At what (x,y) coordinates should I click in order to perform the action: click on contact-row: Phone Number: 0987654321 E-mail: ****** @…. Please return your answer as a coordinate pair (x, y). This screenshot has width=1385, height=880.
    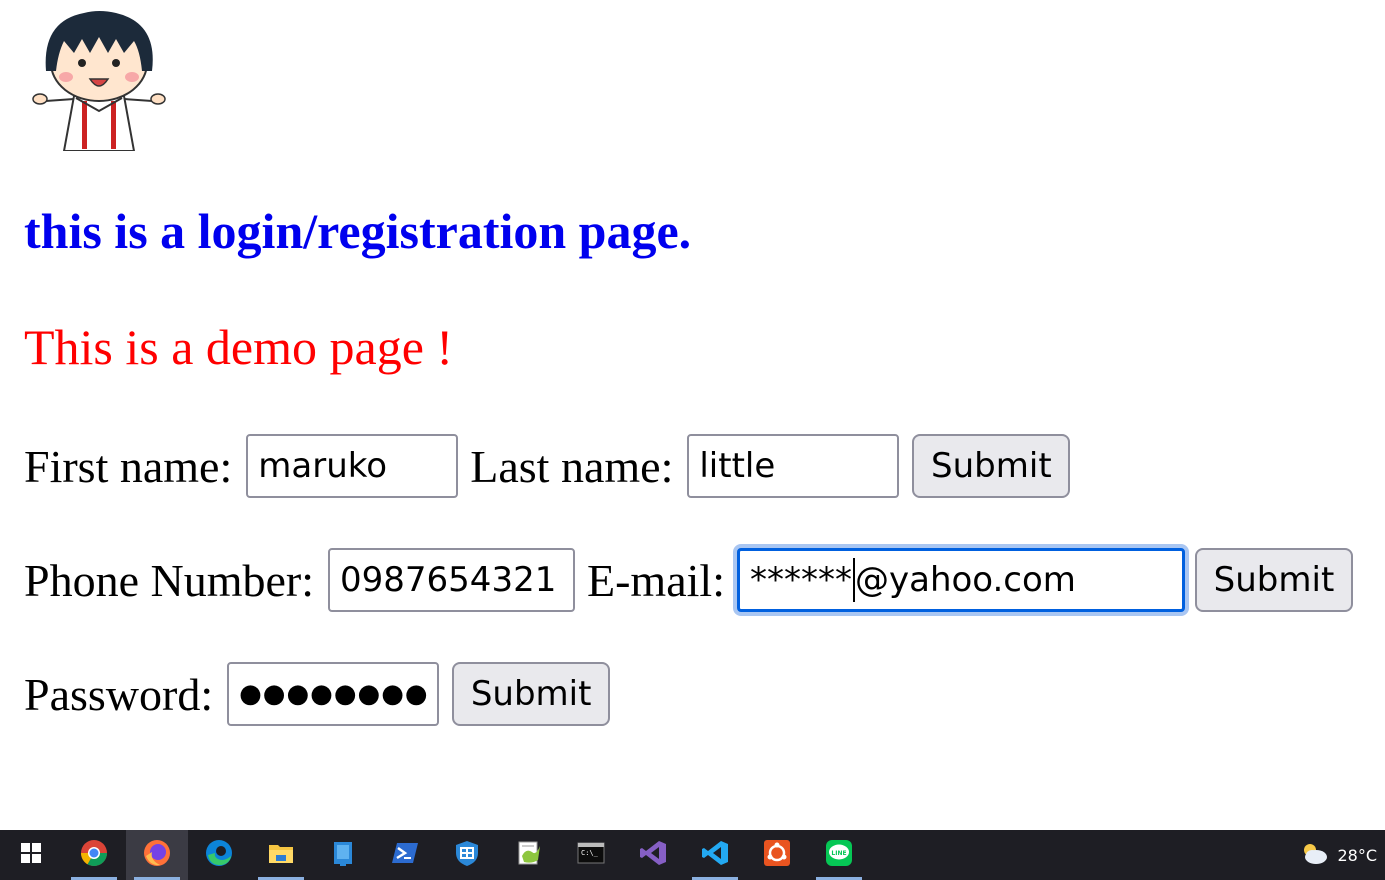
    Looking at the image, I should click on (688, 580).